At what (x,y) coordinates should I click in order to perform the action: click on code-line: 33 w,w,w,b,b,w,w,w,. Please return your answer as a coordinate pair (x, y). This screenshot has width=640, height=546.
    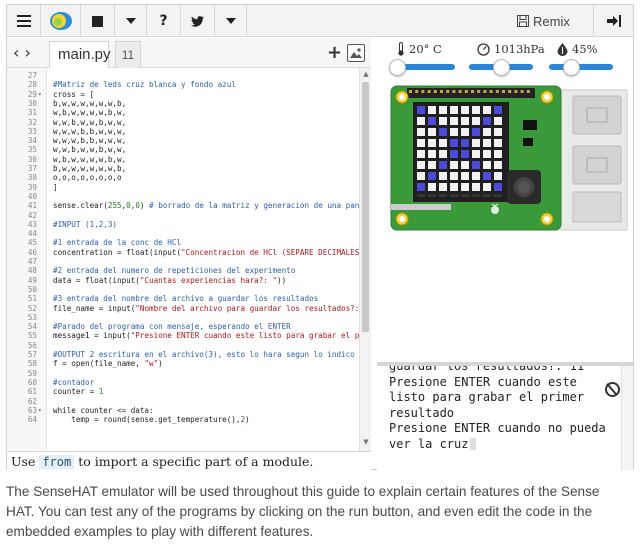
    Looking at the image, I should click on (183, 131).